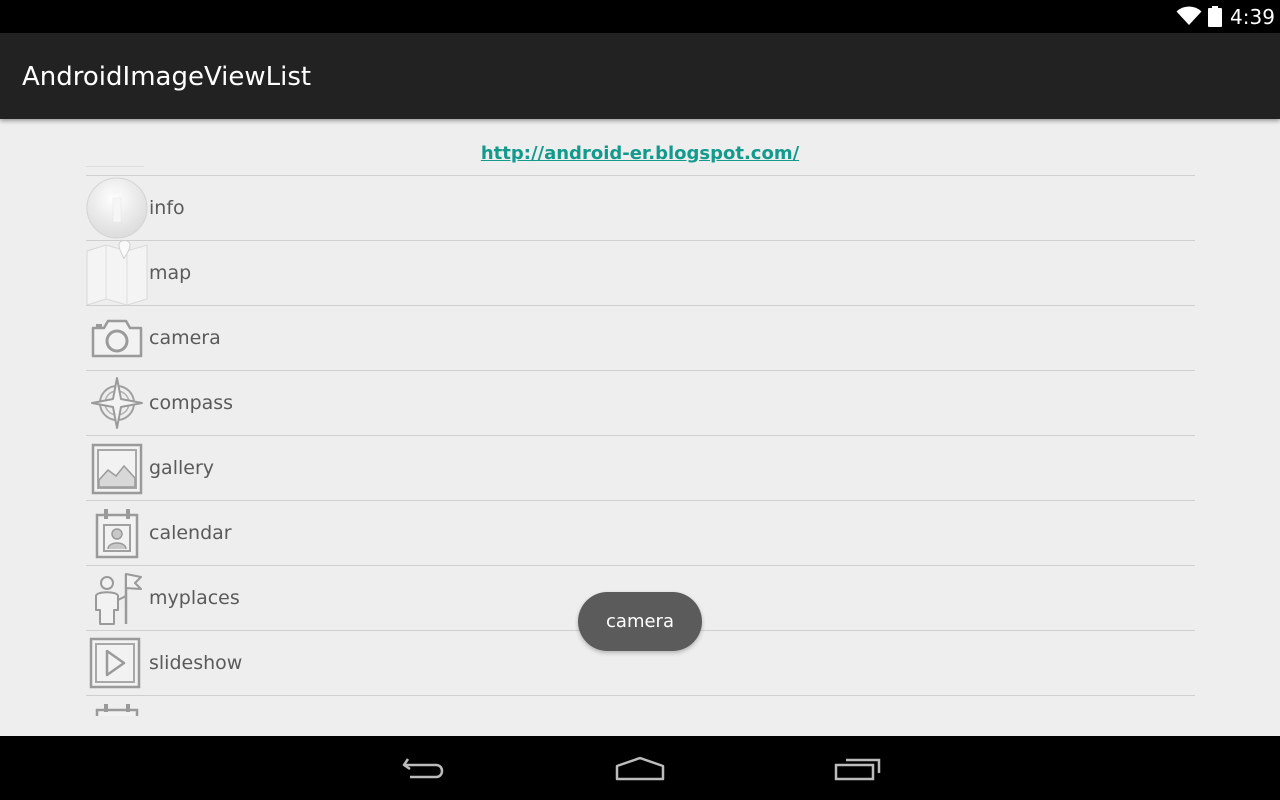 The image size is (1280, 800). I want to click on recents-icon, so click(858, 768).